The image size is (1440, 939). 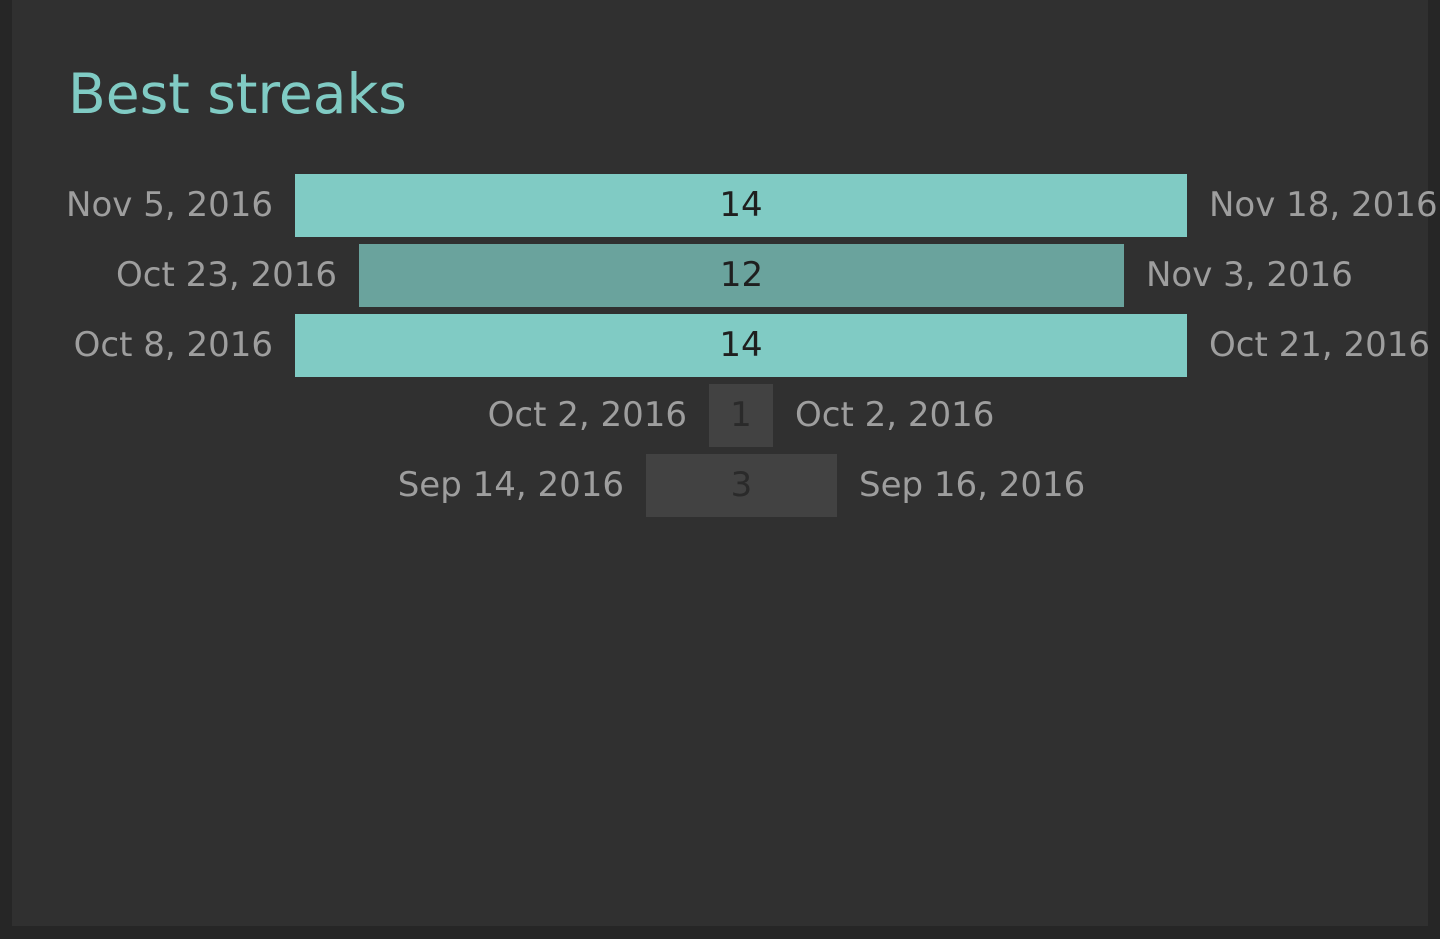 I want to click on streak-row: Nov 5, 2016 14 Nov 18, 2016, so click(x=725, y=205).